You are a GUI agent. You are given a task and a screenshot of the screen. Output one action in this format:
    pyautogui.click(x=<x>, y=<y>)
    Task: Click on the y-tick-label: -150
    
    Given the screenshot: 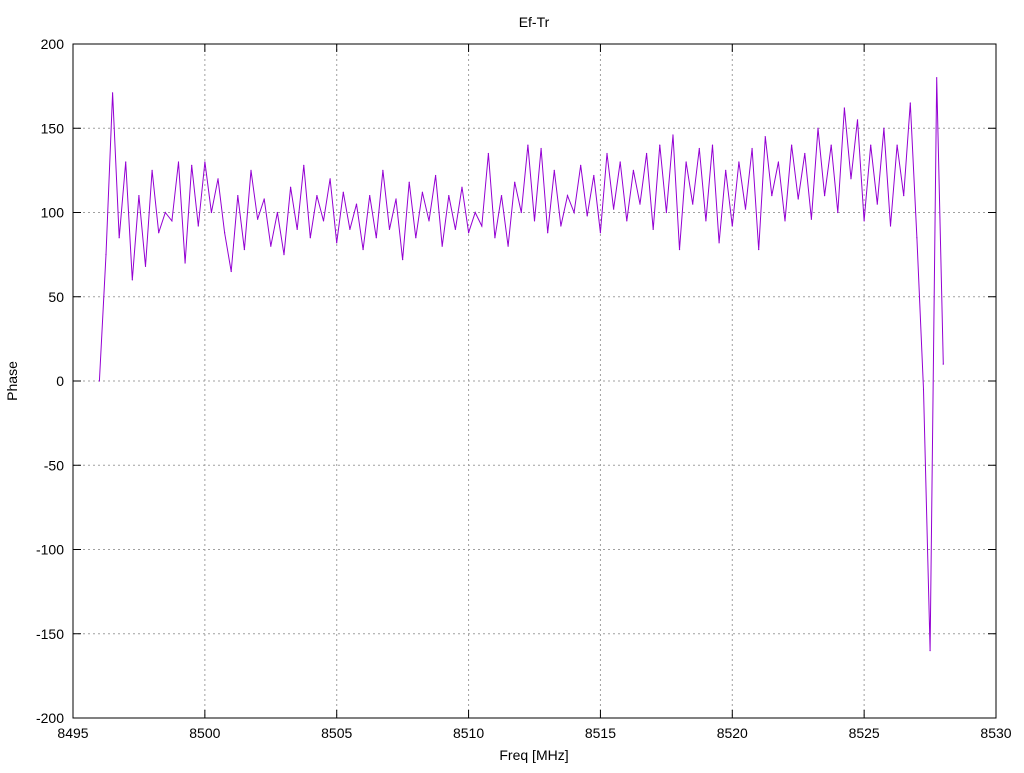 What is the action you would take?
    pyautogui.click(x=50, y=634)
    